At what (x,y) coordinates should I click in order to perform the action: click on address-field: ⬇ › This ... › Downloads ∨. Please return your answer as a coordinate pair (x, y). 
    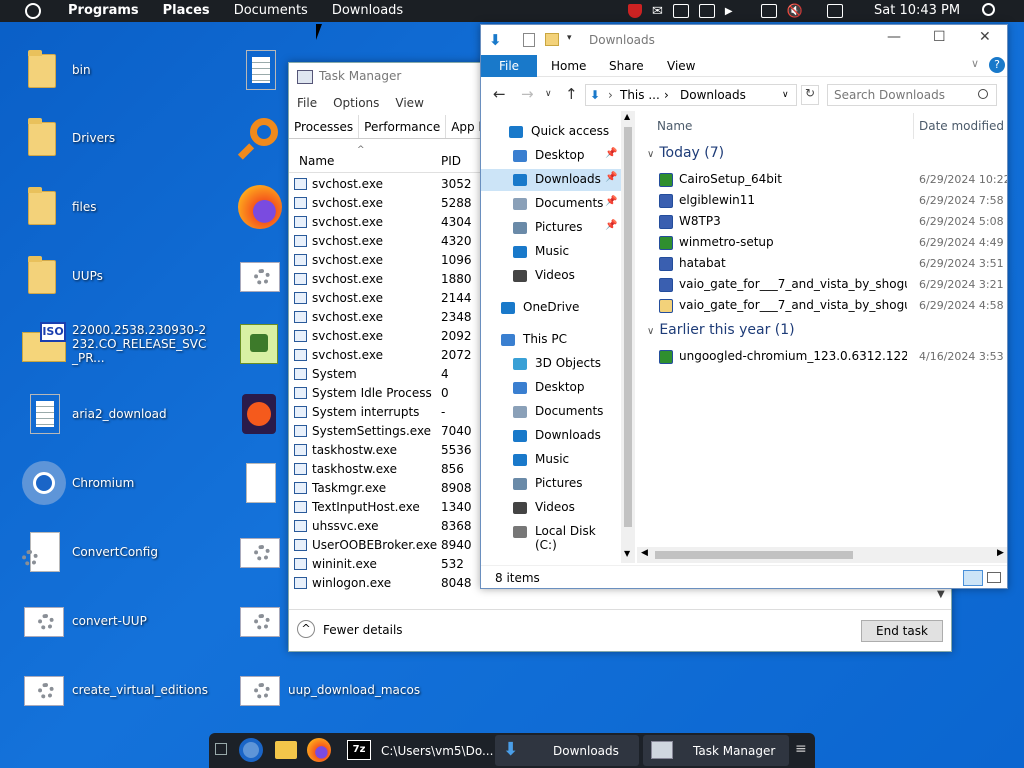
    Looking at the image, I should click on (691, 95).